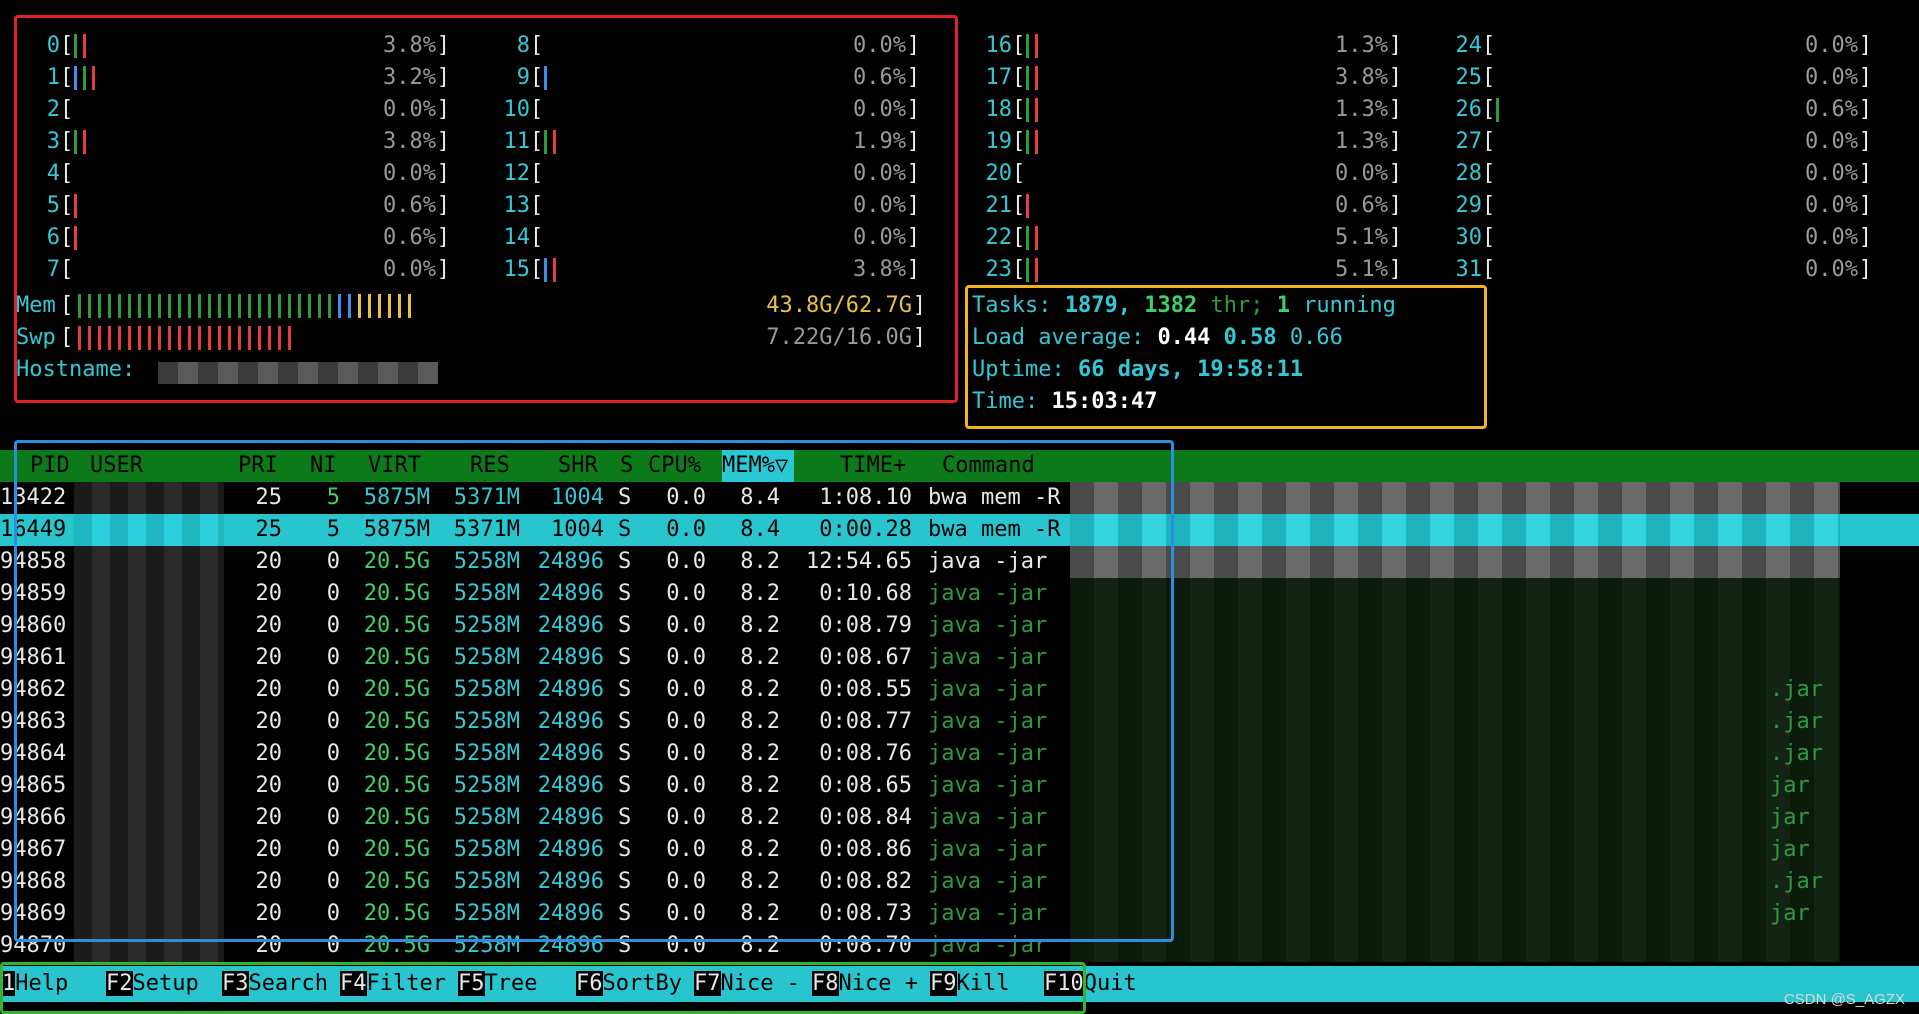  Describe the element at coordinates (1469, 205) in the screenshot. I see `cpu-id: 29` at that location.